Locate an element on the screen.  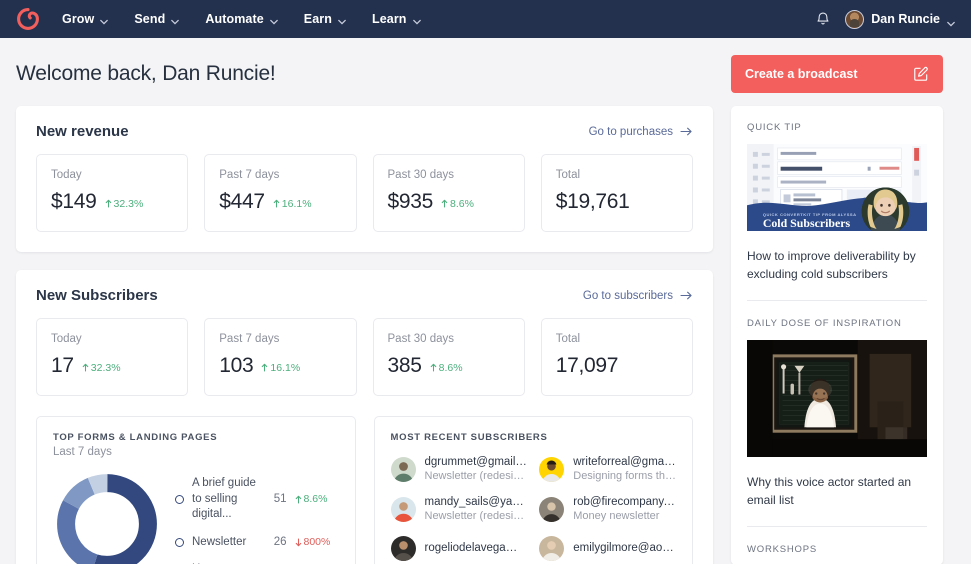
subscriber-email: mandy_sails@yahoo.com is located at coordinates (476, 502).